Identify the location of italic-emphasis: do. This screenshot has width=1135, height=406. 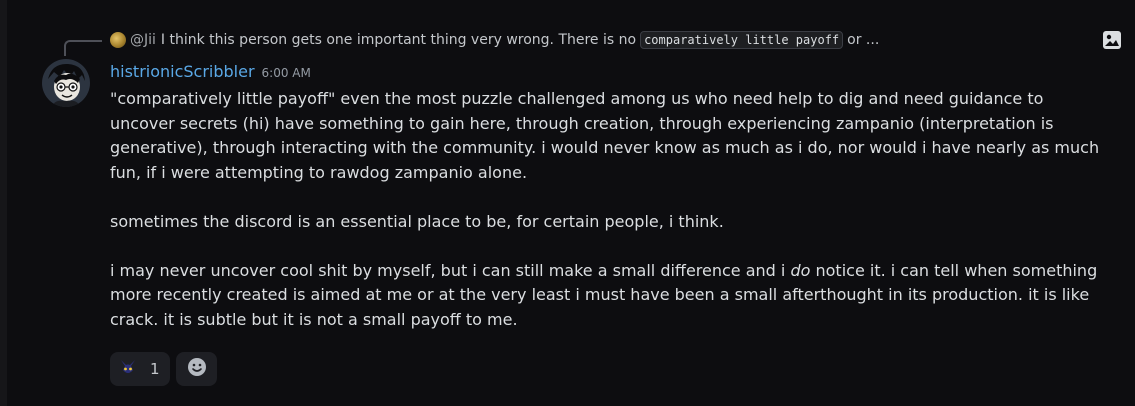
(800, 270).